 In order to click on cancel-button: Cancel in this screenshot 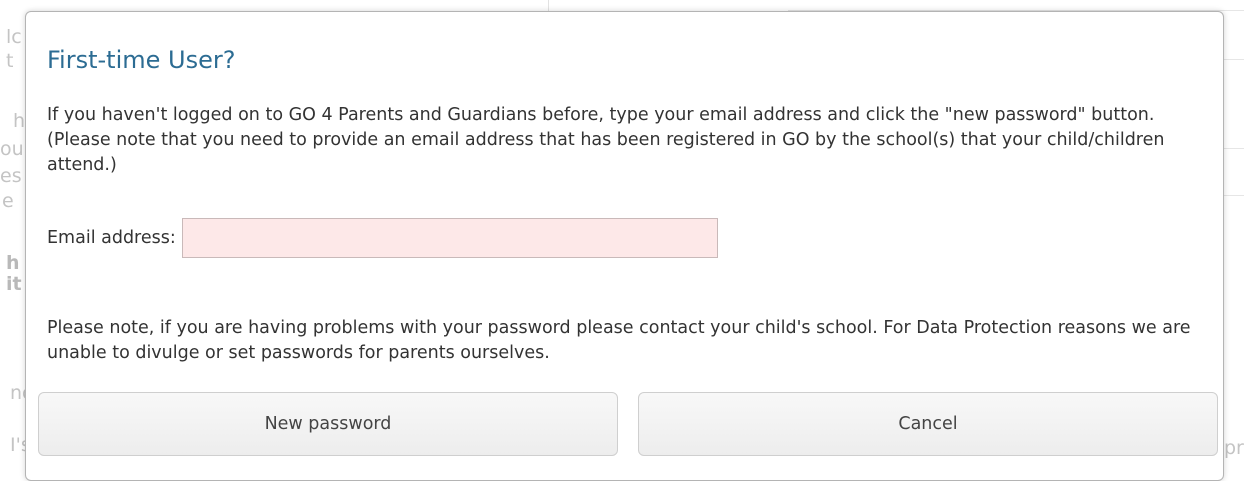, I will do `click(928, 424)`.